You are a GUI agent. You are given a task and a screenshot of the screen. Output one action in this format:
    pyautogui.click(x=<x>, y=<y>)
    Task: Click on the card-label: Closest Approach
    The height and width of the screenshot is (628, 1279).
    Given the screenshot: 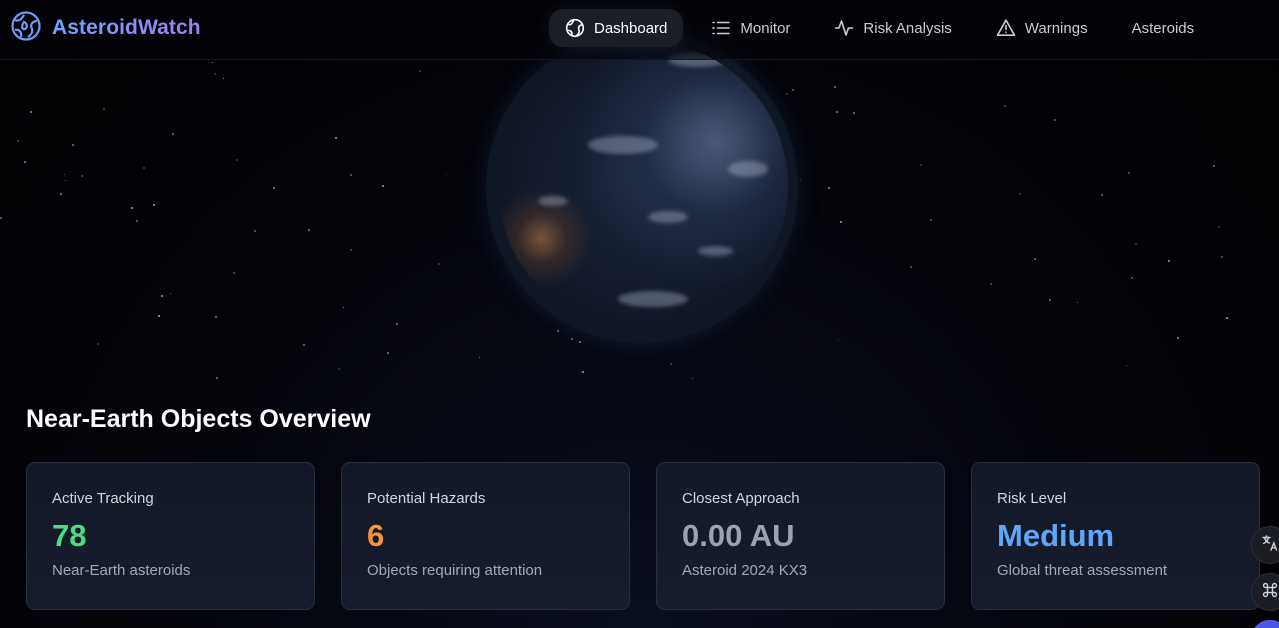 What is the action you would take?
    pyautogui.click(x=741, y=498)
    